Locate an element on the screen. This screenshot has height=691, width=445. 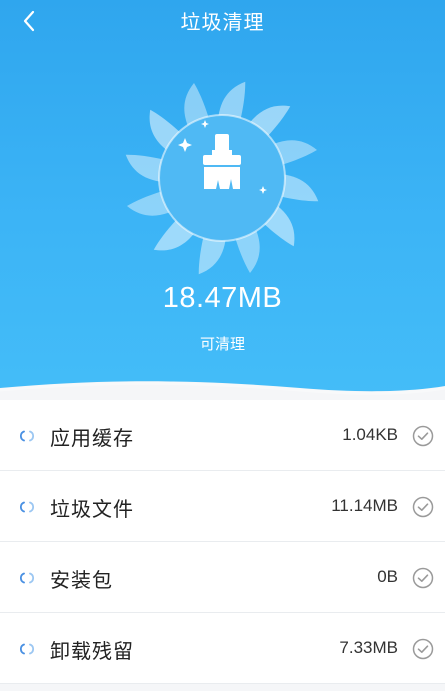
item-size: 11.14MB is located at coordinates (364, 505).